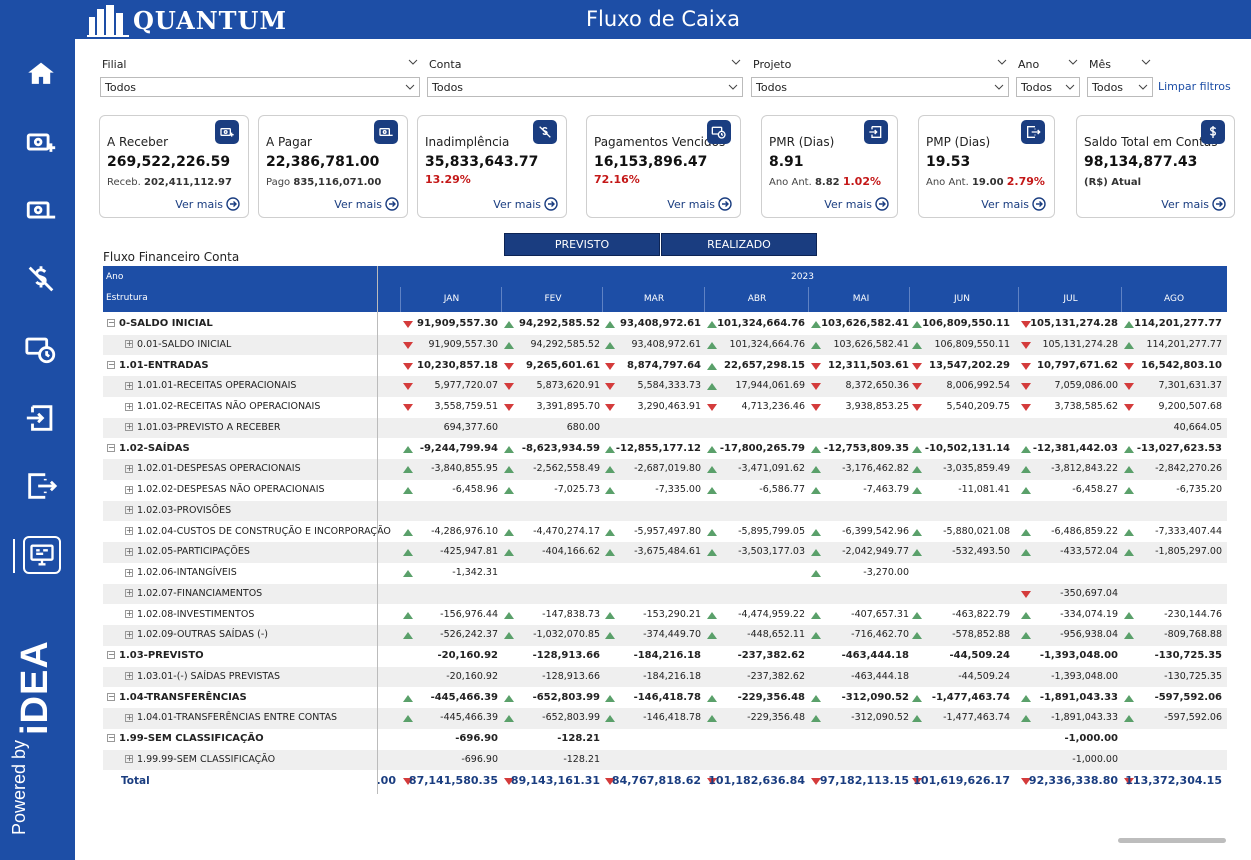 This screenshot has height=860, width=1251. I want to click on horizontal-scrollbar, so click(1172, 840).